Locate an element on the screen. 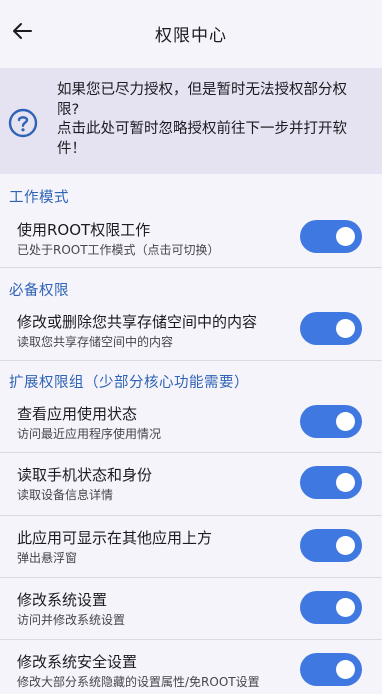  secure-settings-toggle is located at coordinates (331, 669).